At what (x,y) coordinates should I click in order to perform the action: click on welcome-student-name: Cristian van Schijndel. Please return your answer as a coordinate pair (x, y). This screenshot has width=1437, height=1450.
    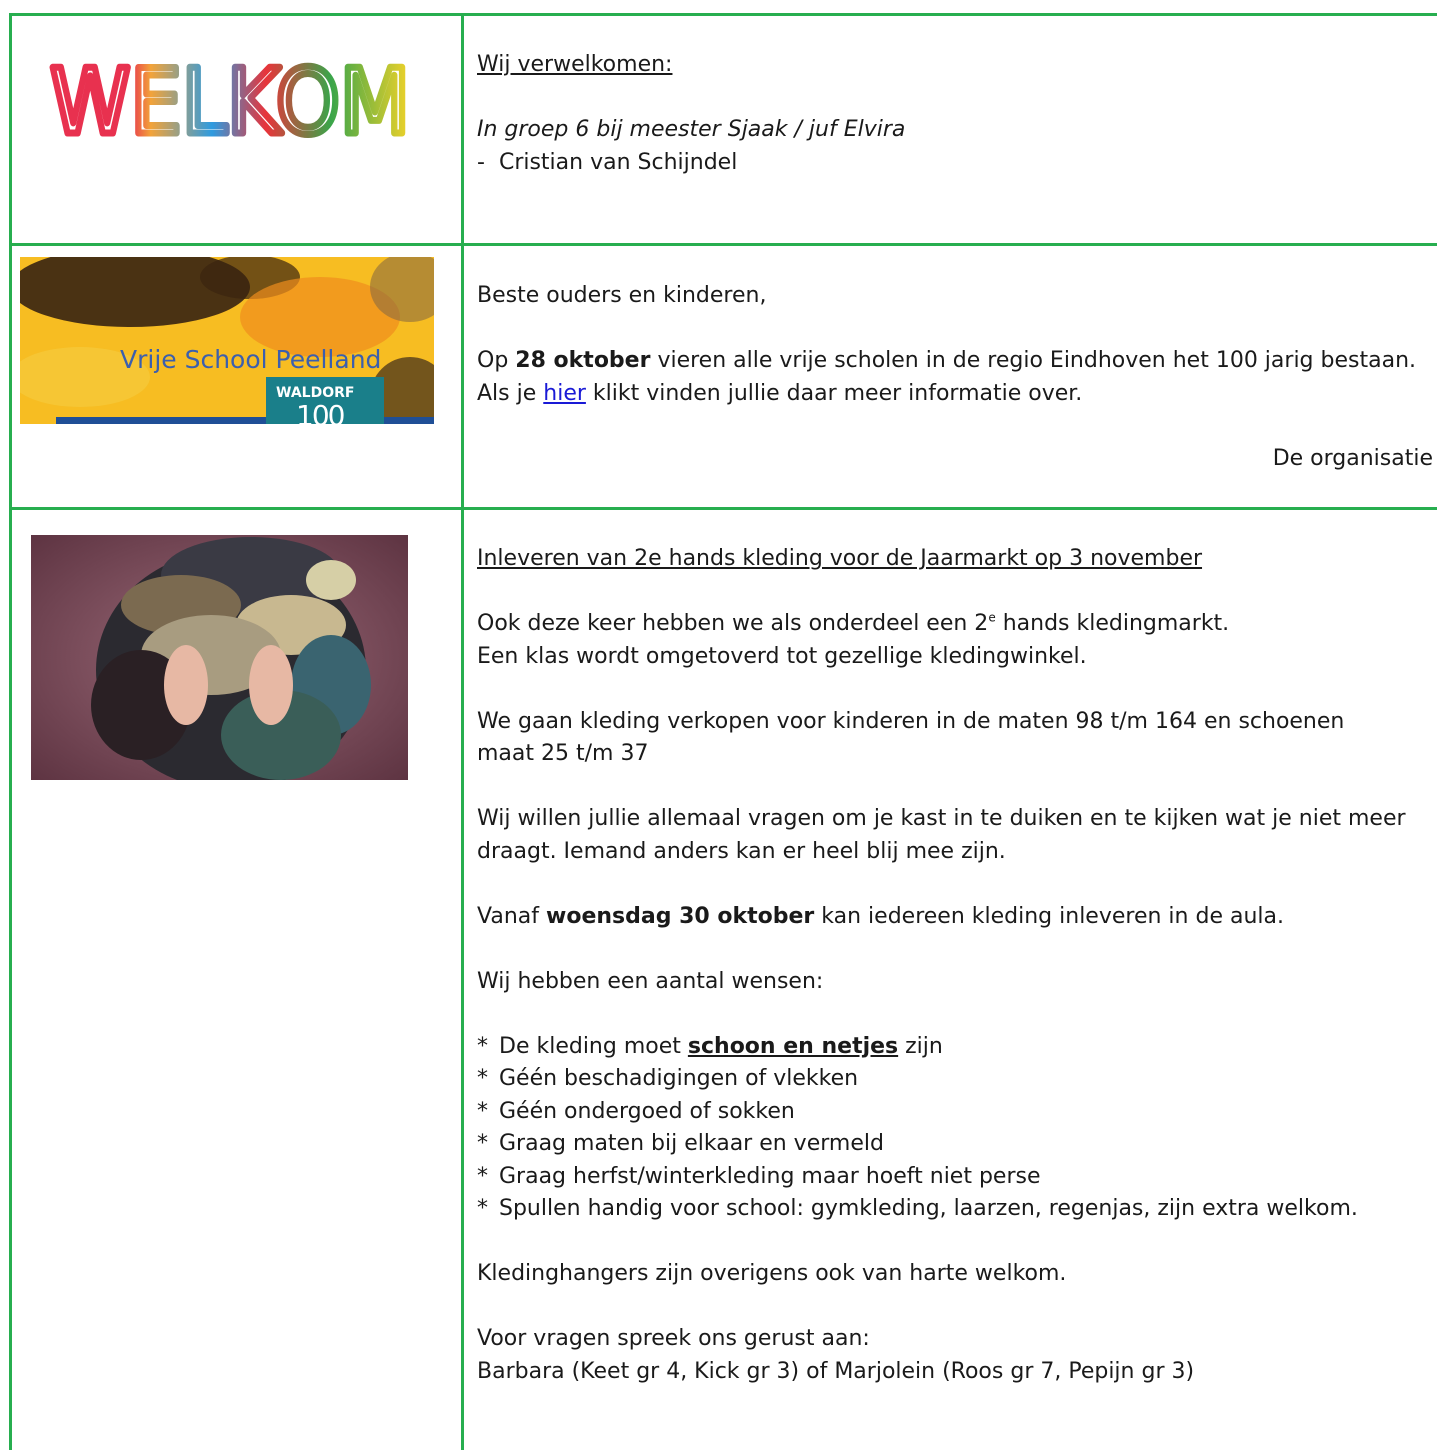
    Looking at the image, I should click on (618, 162).